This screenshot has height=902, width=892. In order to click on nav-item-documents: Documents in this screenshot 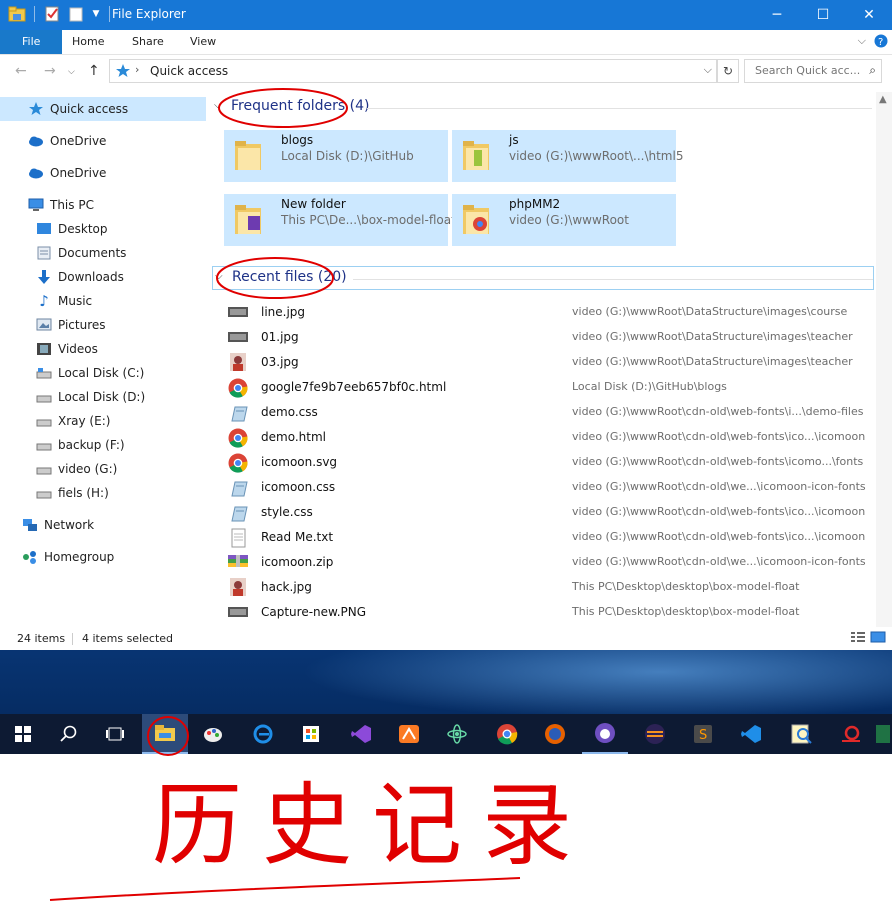, I will do `click(103, 253)`.